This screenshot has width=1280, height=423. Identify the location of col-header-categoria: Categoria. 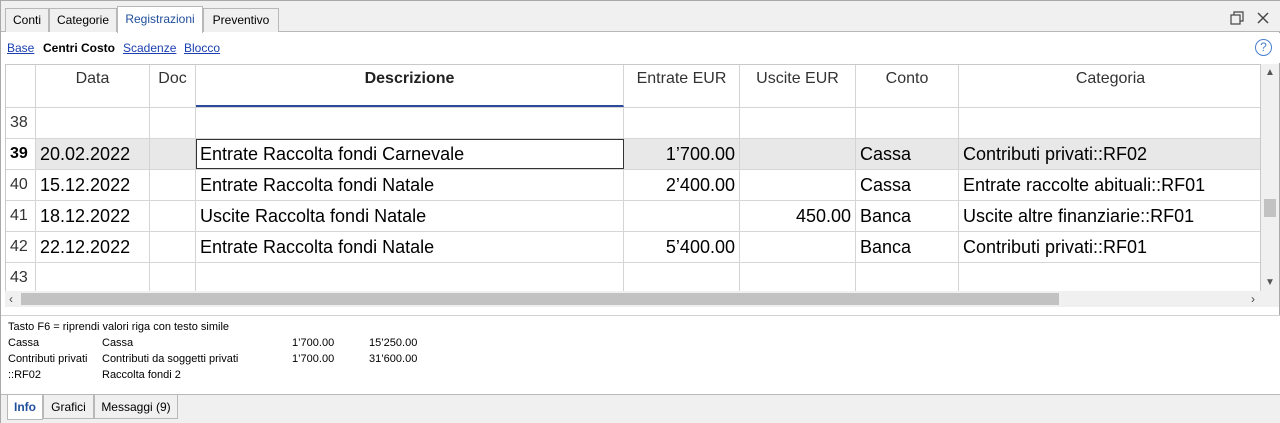
(1109, 86).